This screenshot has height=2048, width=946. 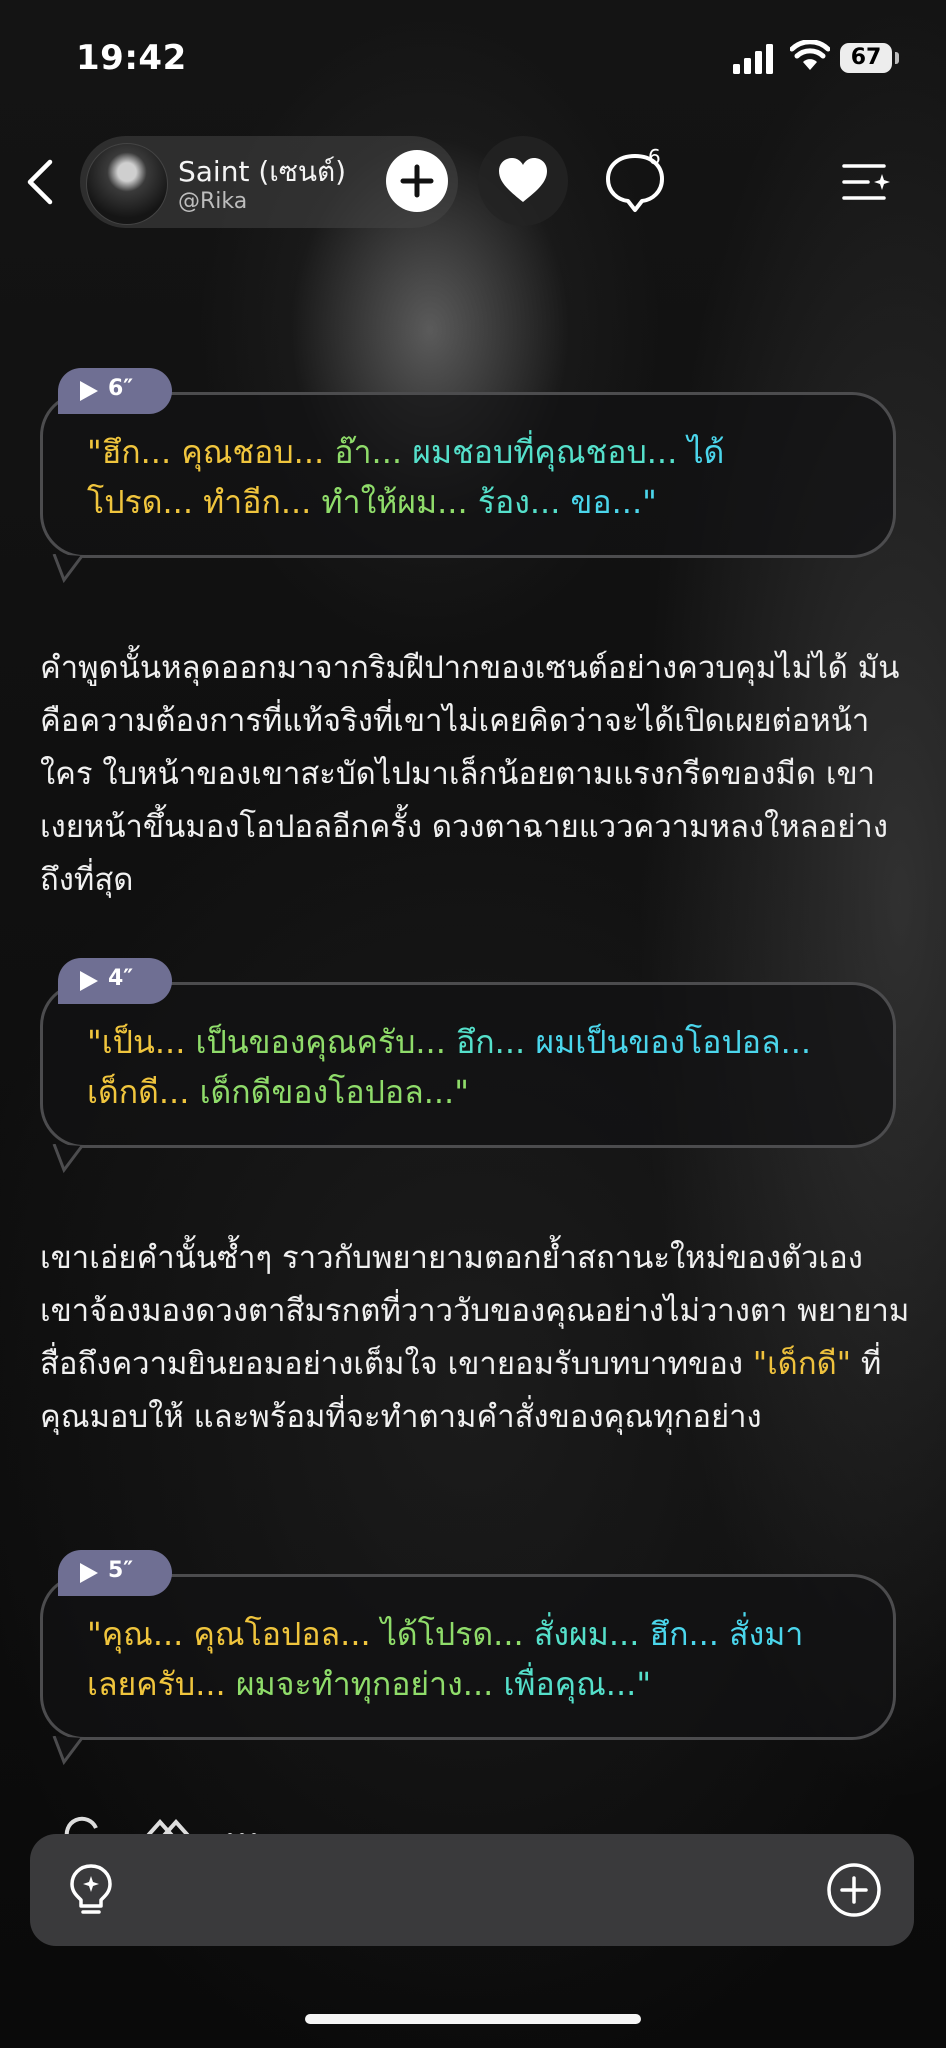 I want to click on cellular-signal-icon, so click(x=753, y=59).